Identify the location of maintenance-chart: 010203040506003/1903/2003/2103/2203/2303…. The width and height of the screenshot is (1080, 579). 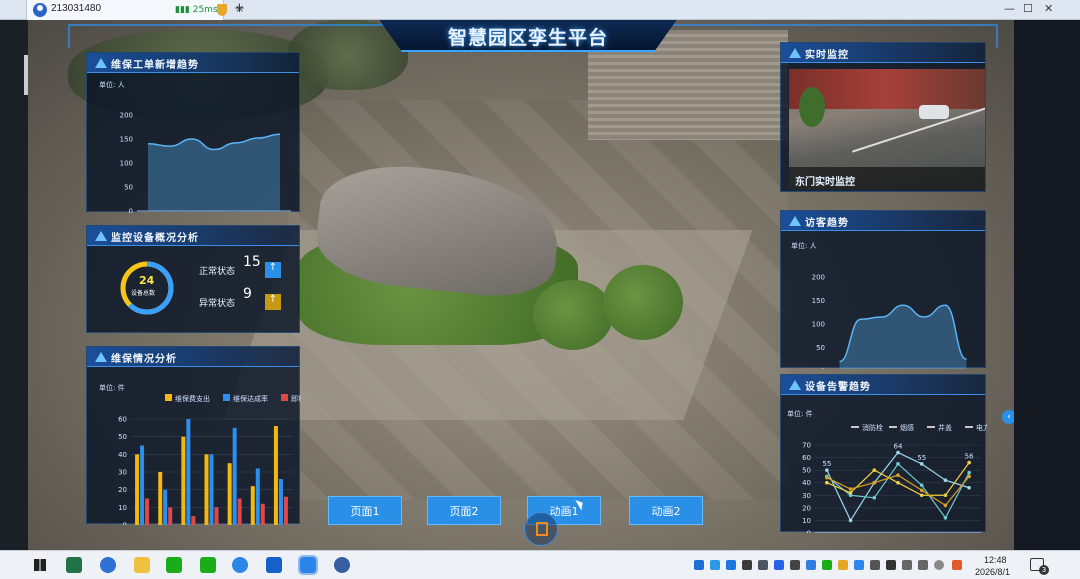
(209, 459).